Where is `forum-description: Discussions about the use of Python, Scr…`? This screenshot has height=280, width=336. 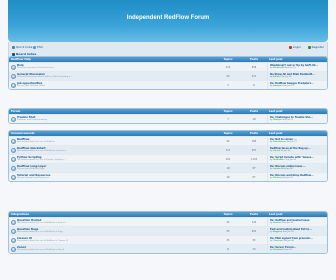 forum-description: Discussions about the use of Python, Scr… is located at coordinates (42, 160).